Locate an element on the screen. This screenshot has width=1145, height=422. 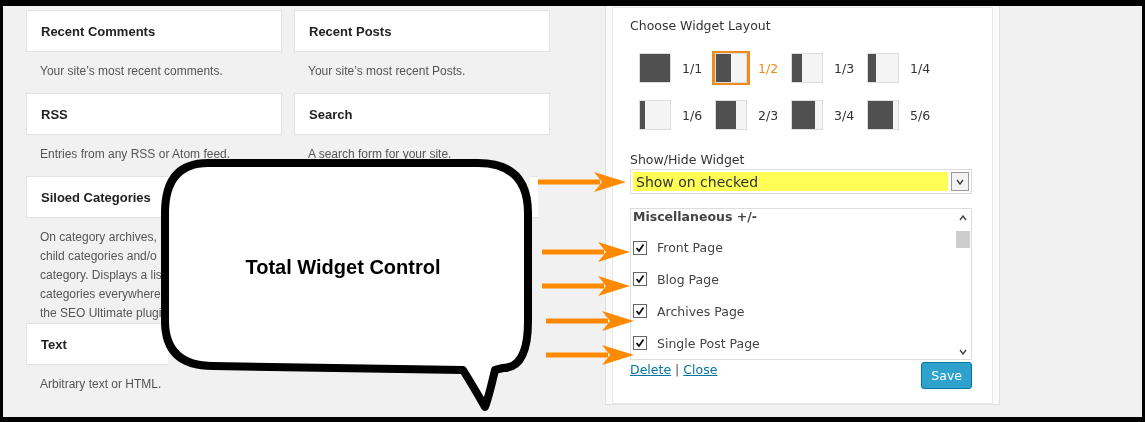
widget-description: the SEO Ultimate plugi is located at coordinates (101, 313).